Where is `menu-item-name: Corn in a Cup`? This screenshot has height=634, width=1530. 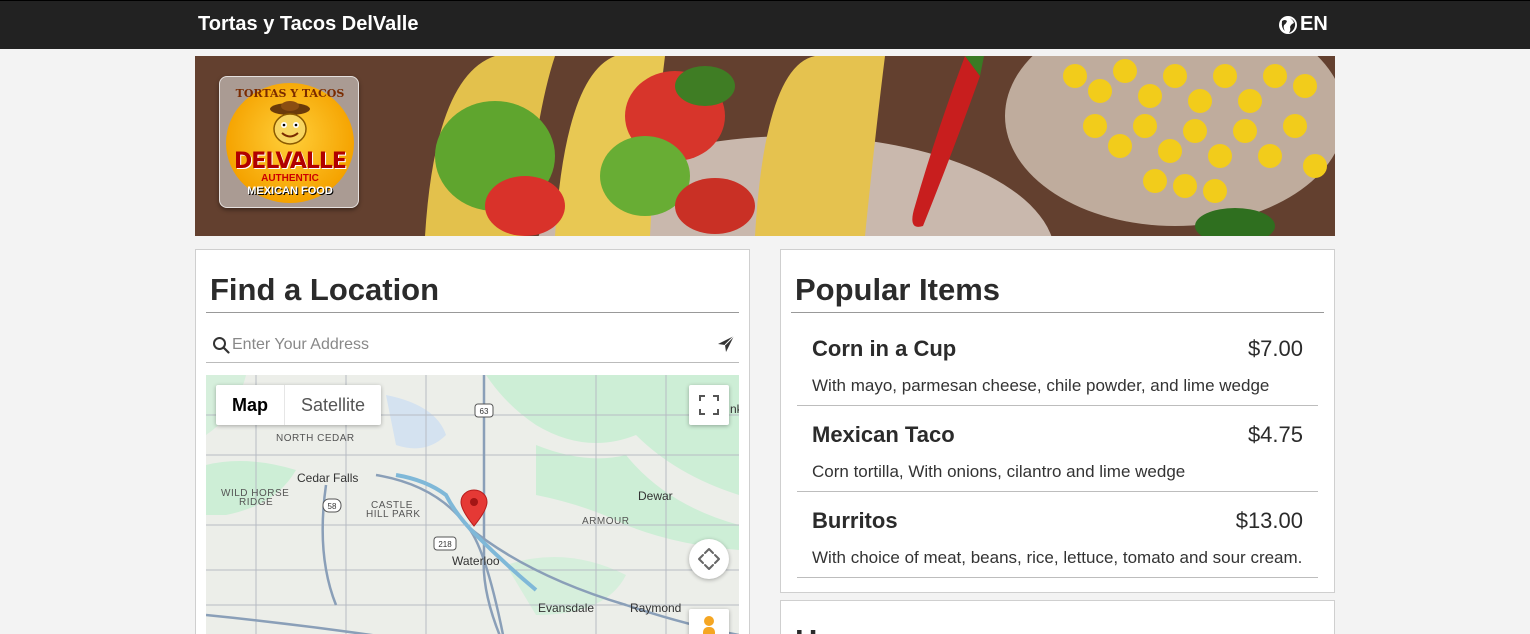
menu-item-name: Corn in a Cup is located at coordinates (884, 348).